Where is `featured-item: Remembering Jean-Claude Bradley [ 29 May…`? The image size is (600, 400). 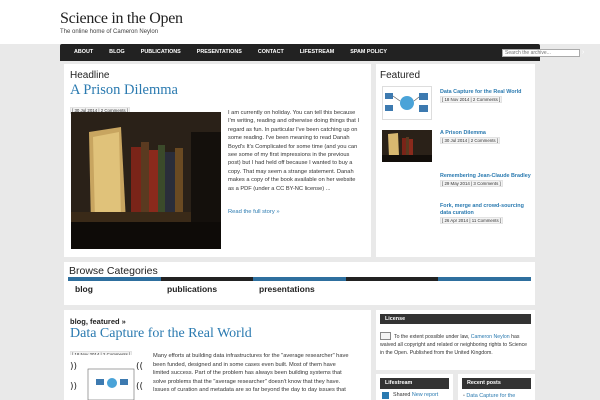
featured-item: Remembering Jean-Claude Bradley [ 29 May… is located at coordinates (486, 180).